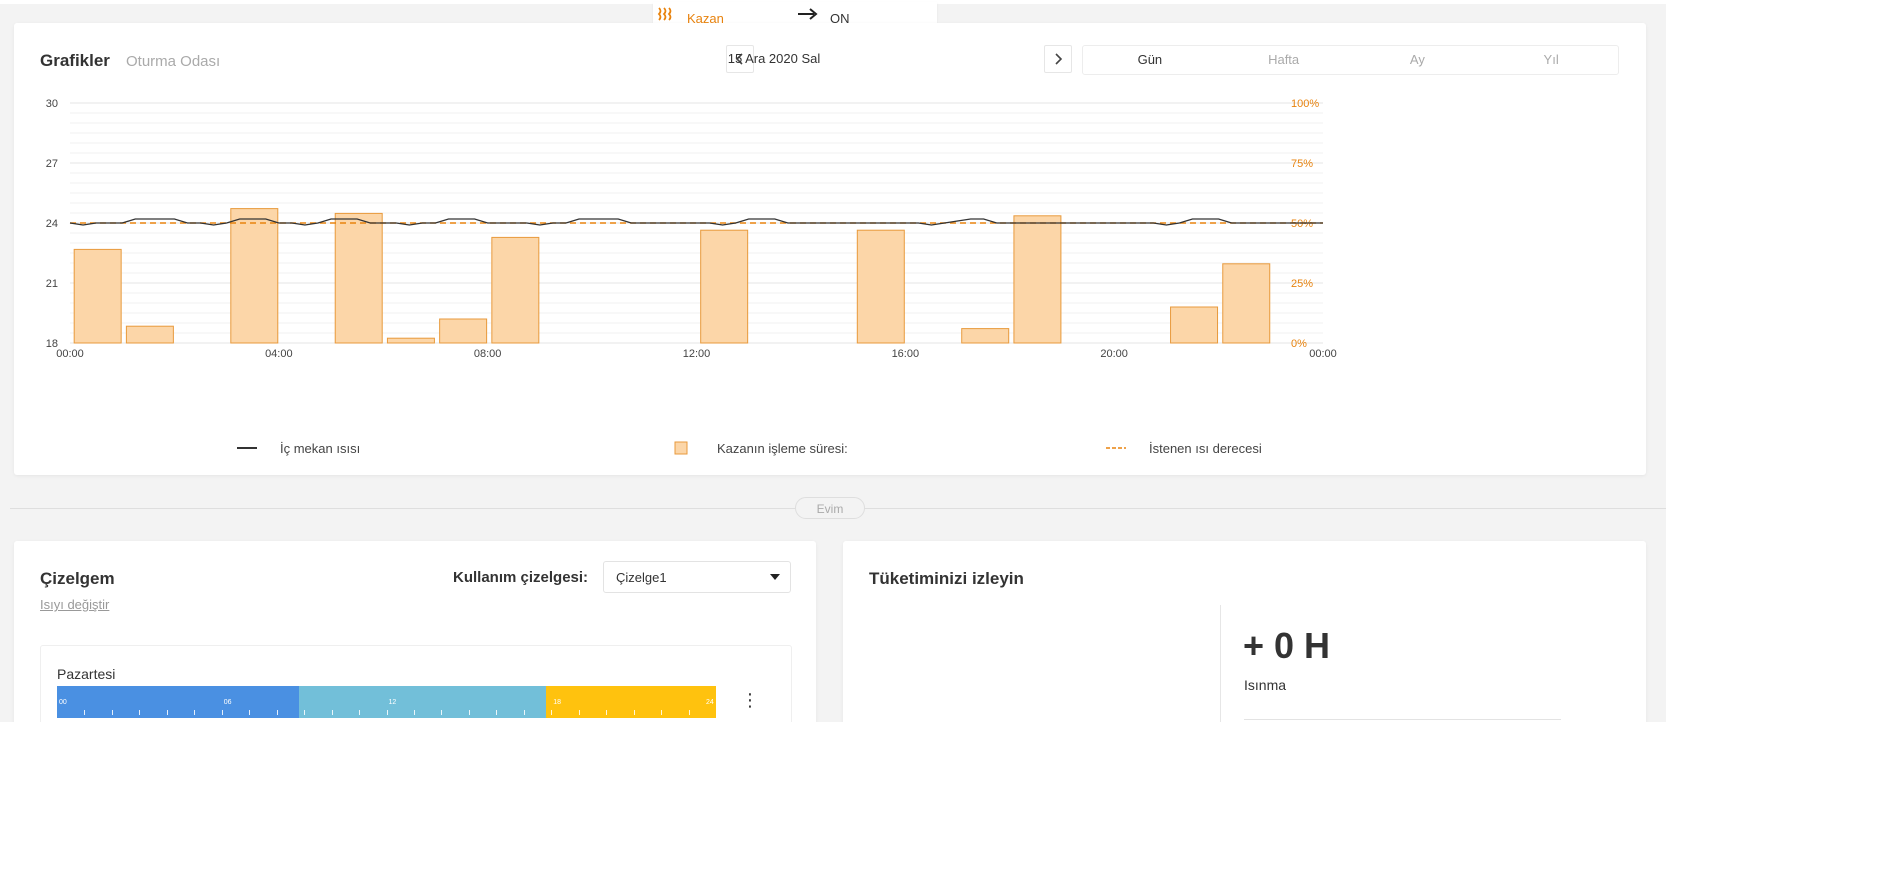 This screenshot has height=875, width=1902. I want to click on y-right-tick-label: 100%, so click(1305, 104).